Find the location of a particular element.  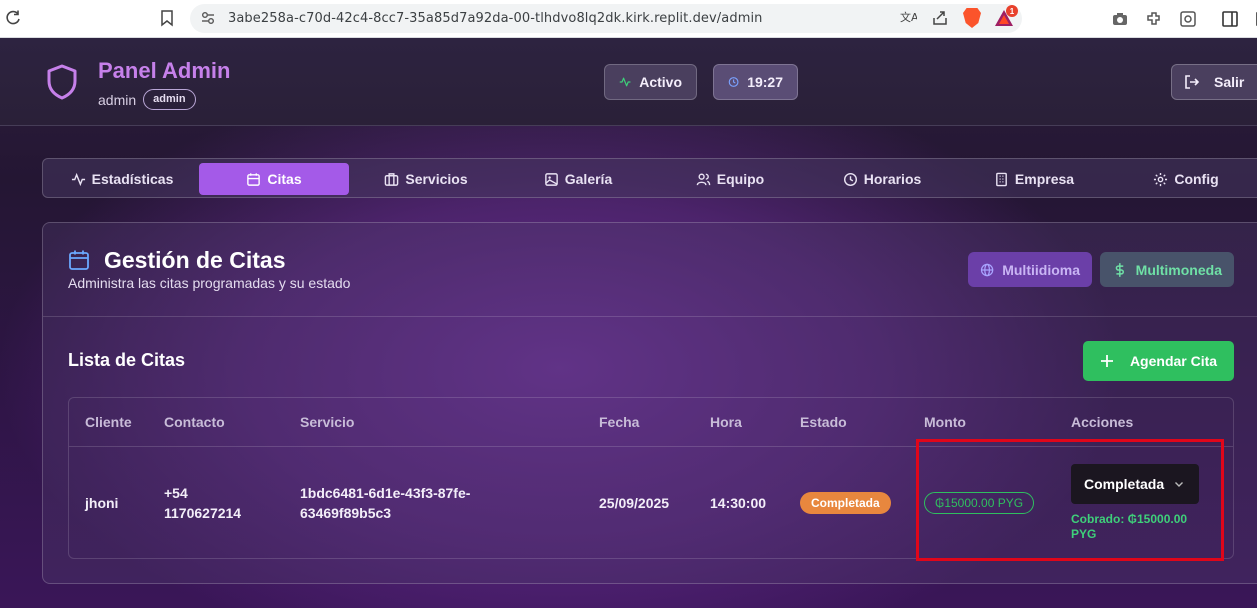

users-icon is located at coordinates (703, 179).